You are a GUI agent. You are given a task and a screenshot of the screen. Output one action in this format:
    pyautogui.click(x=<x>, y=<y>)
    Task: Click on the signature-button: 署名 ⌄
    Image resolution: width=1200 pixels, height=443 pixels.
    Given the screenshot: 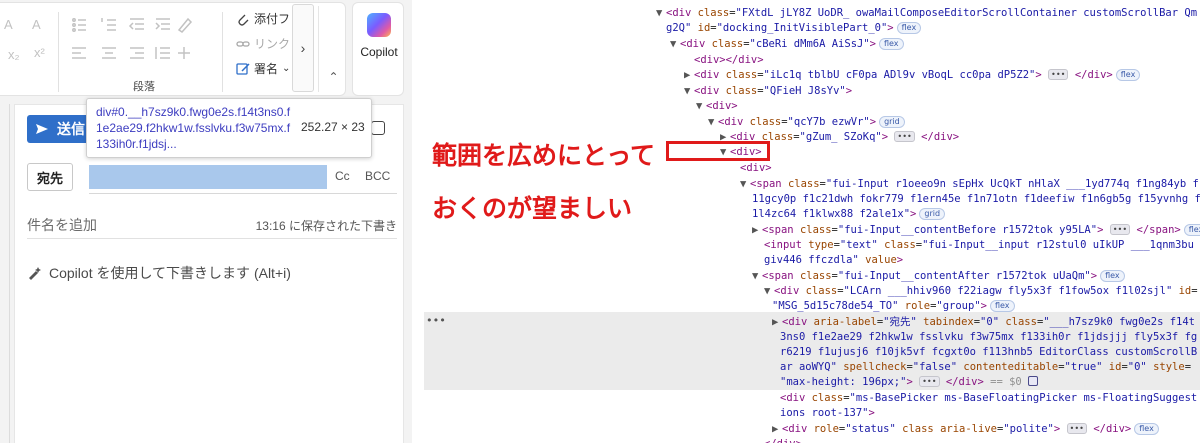 What is the action you would take?
    pyautogui.click(x=263, y=68)
    